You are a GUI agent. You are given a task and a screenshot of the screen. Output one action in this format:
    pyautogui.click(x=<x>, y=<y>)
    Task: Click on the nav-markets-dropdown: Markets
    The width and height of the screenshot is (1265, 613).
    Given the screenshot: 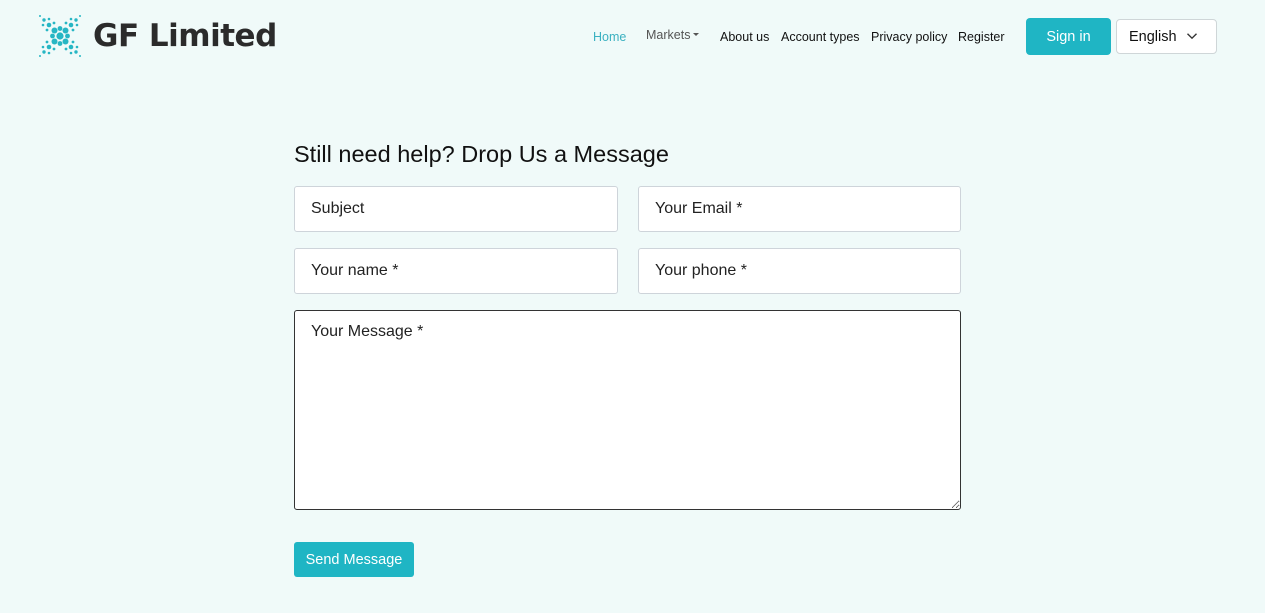 What is the action you would take?
    pyautogui.click(x=673, y=35)
    